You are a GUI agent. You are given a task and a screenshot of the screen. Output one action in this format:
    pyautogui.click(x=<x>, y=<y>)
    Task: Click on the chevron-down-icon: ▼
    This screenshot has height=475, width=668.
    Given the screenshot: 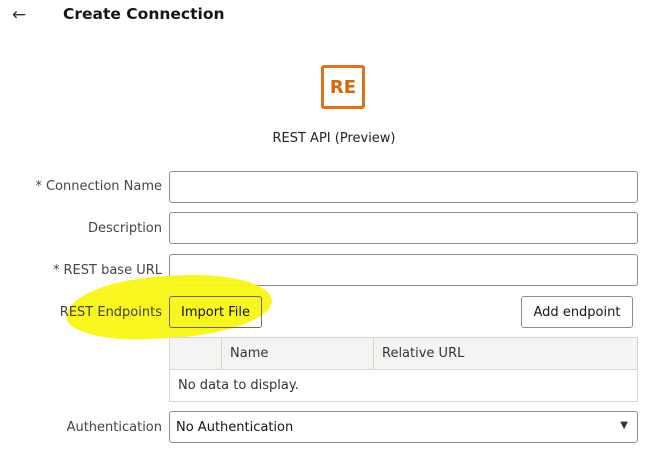 What is the action you would take?
    pyautogui.click(x=624, y=425)
    